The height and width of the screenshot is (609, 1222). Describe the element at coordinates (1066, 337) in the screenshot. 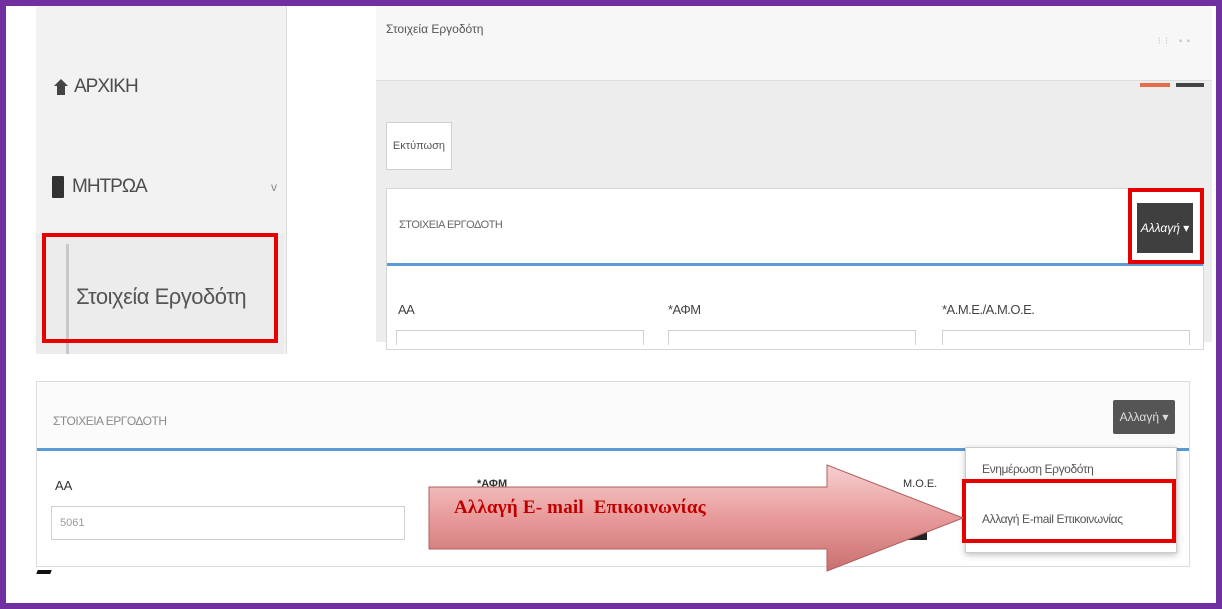

I see `field-input-ame` at that location.